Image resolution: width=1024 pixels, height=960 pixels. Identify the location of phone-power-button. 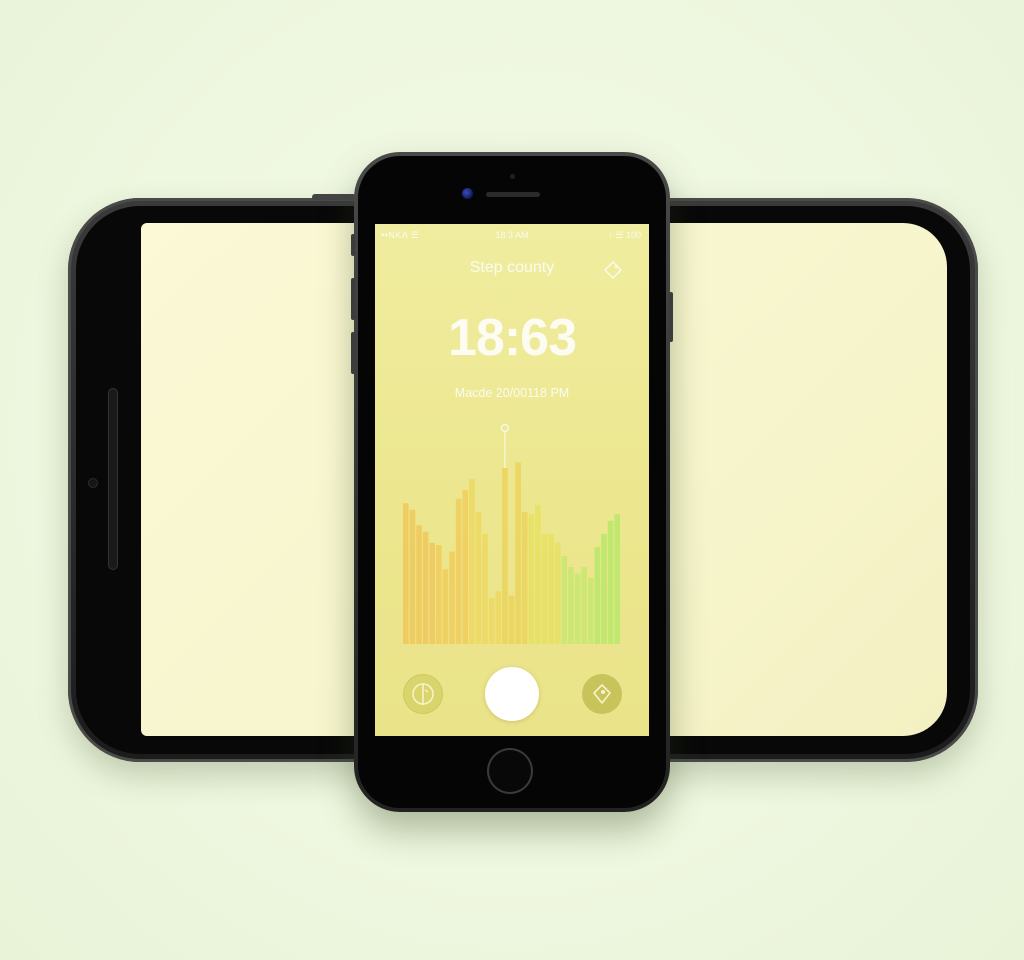
(671, 317).